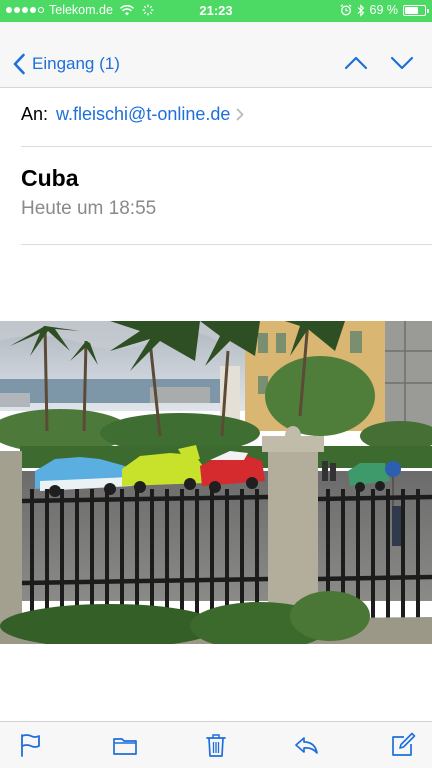  Describe the element at coordinates (50, 178) in the screenshot. I see `message-subject: Cuba` at that location.